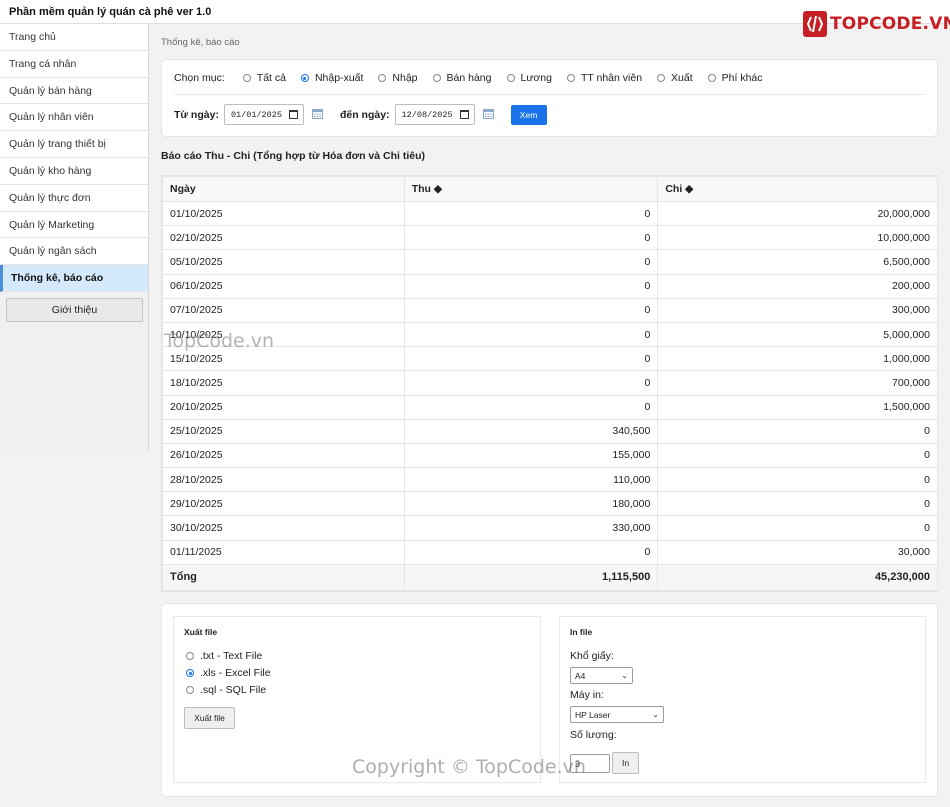 This screenshot has height=807, width=950. Describe the element at coordinates (797, 310) in the screenshot. I see `expense-cell: 300,000` at that location.